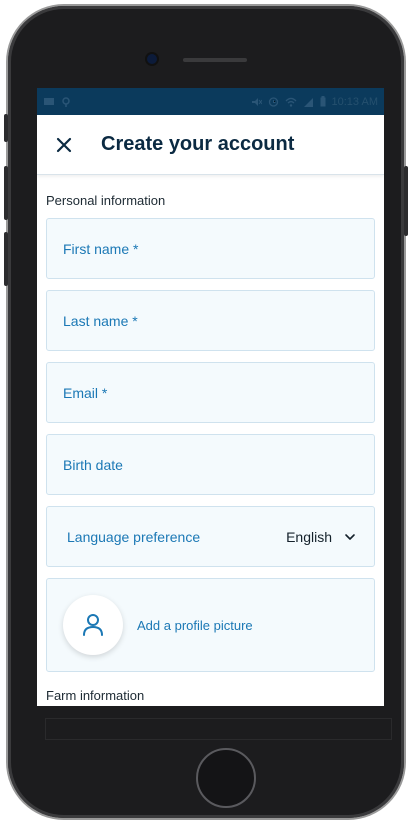  Describe the element at coordinates (101, 248) in the screenshot. I see `first-name-label: First name *` at that location.